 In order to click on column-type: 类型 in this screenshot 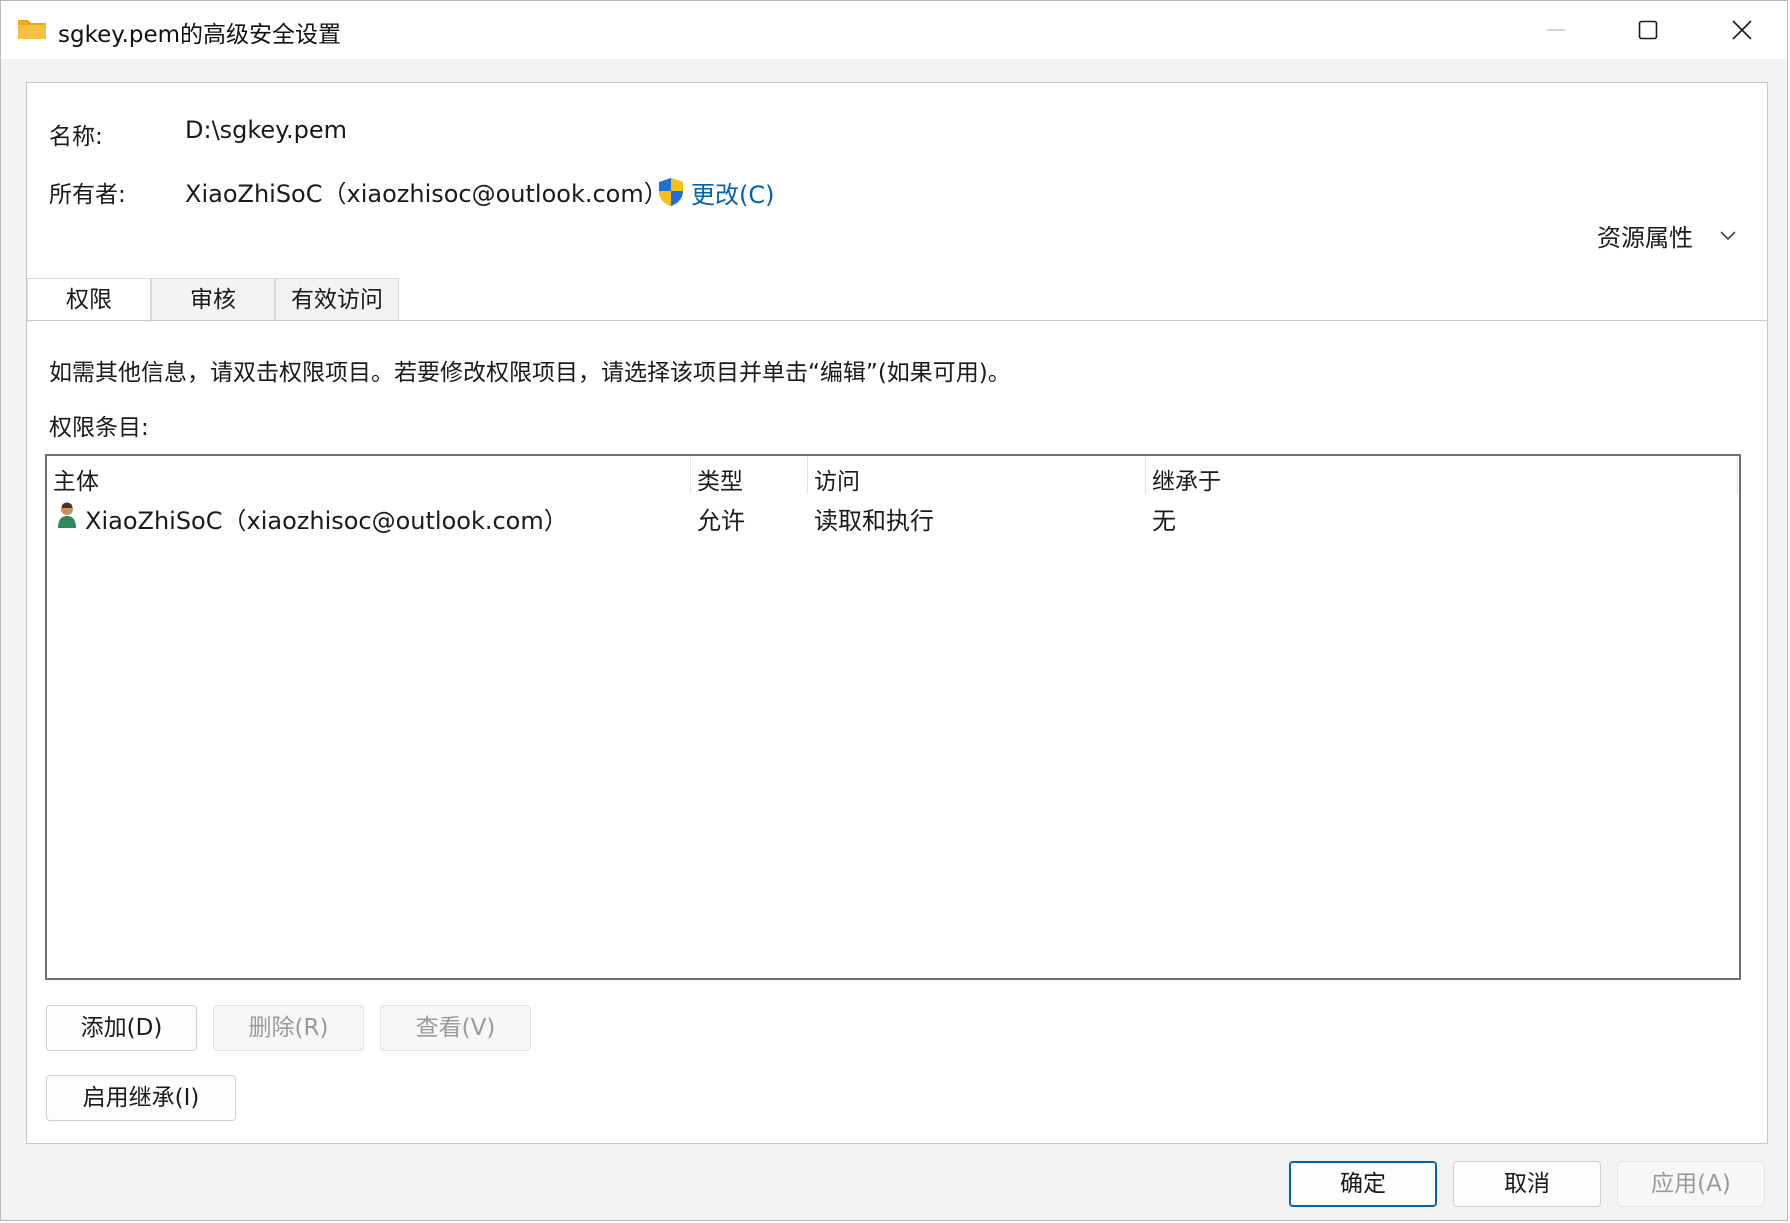, I will do `click(720, 479)`.